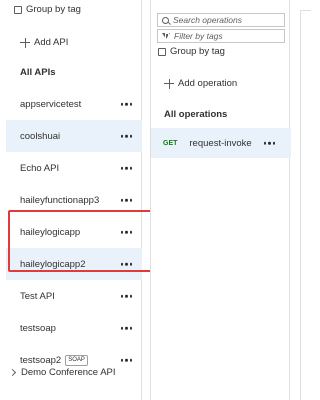 This screenshot has height=400, width=320. I want to click on group-by-tag-checkbox-row: Group by tag, so click(47, 9).